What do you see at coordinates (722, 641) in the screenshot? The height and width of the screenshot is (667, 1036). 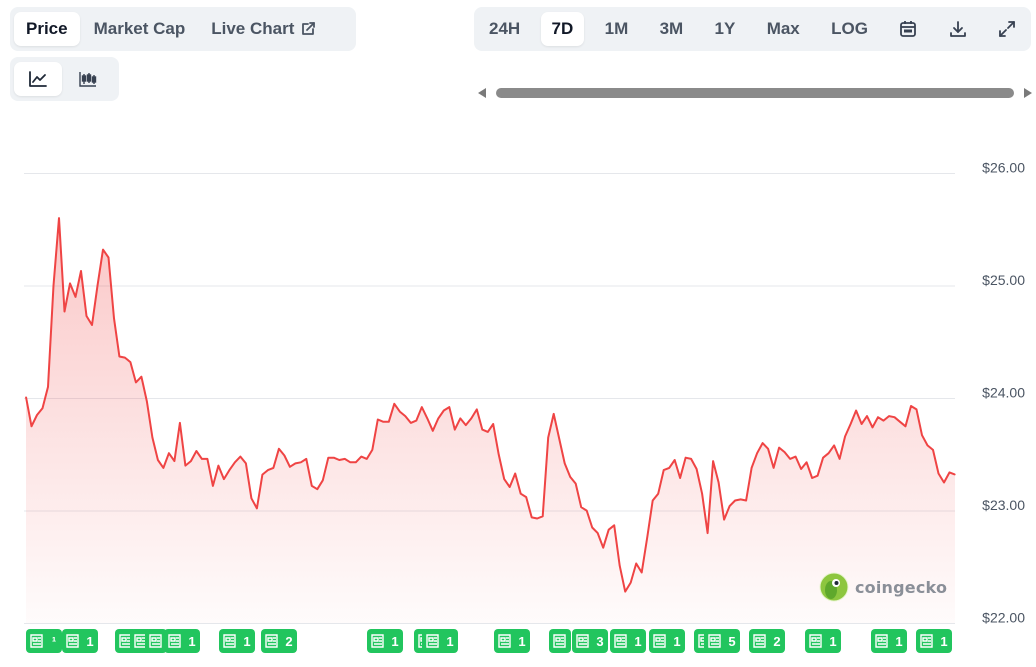 I see `news-badge: 5` at bounding box center [722, 641].